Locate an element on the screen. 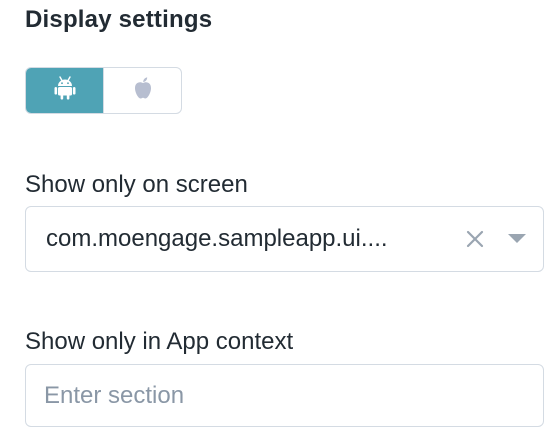 The width and height of the screenshot is (556, 448). chevron-down-icon is located at coordinates (517, 239).